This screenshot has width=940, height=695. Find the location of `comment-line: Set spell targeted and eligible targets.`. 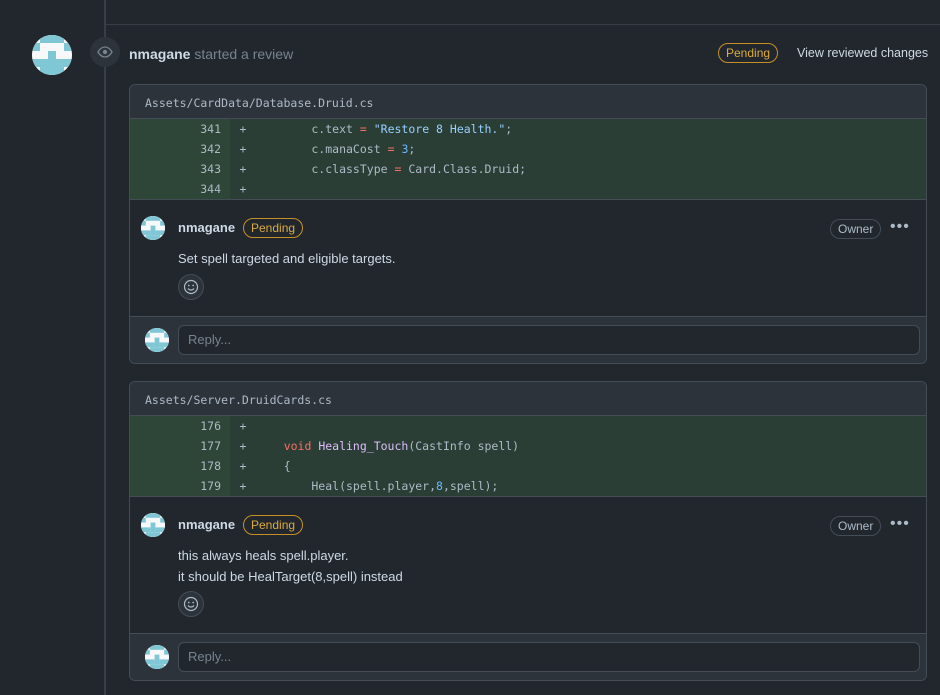

comment-line: Set spell targeted and eligible targets. is located at coordinates (287, 258).